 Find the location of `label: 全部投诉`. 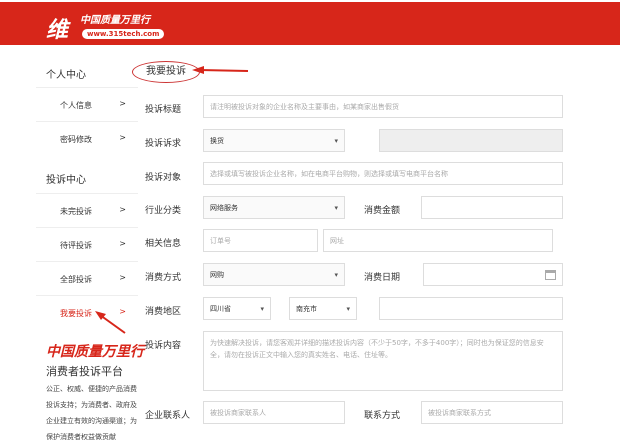

label: 全部投诉 is located at coordinates (76, 279).